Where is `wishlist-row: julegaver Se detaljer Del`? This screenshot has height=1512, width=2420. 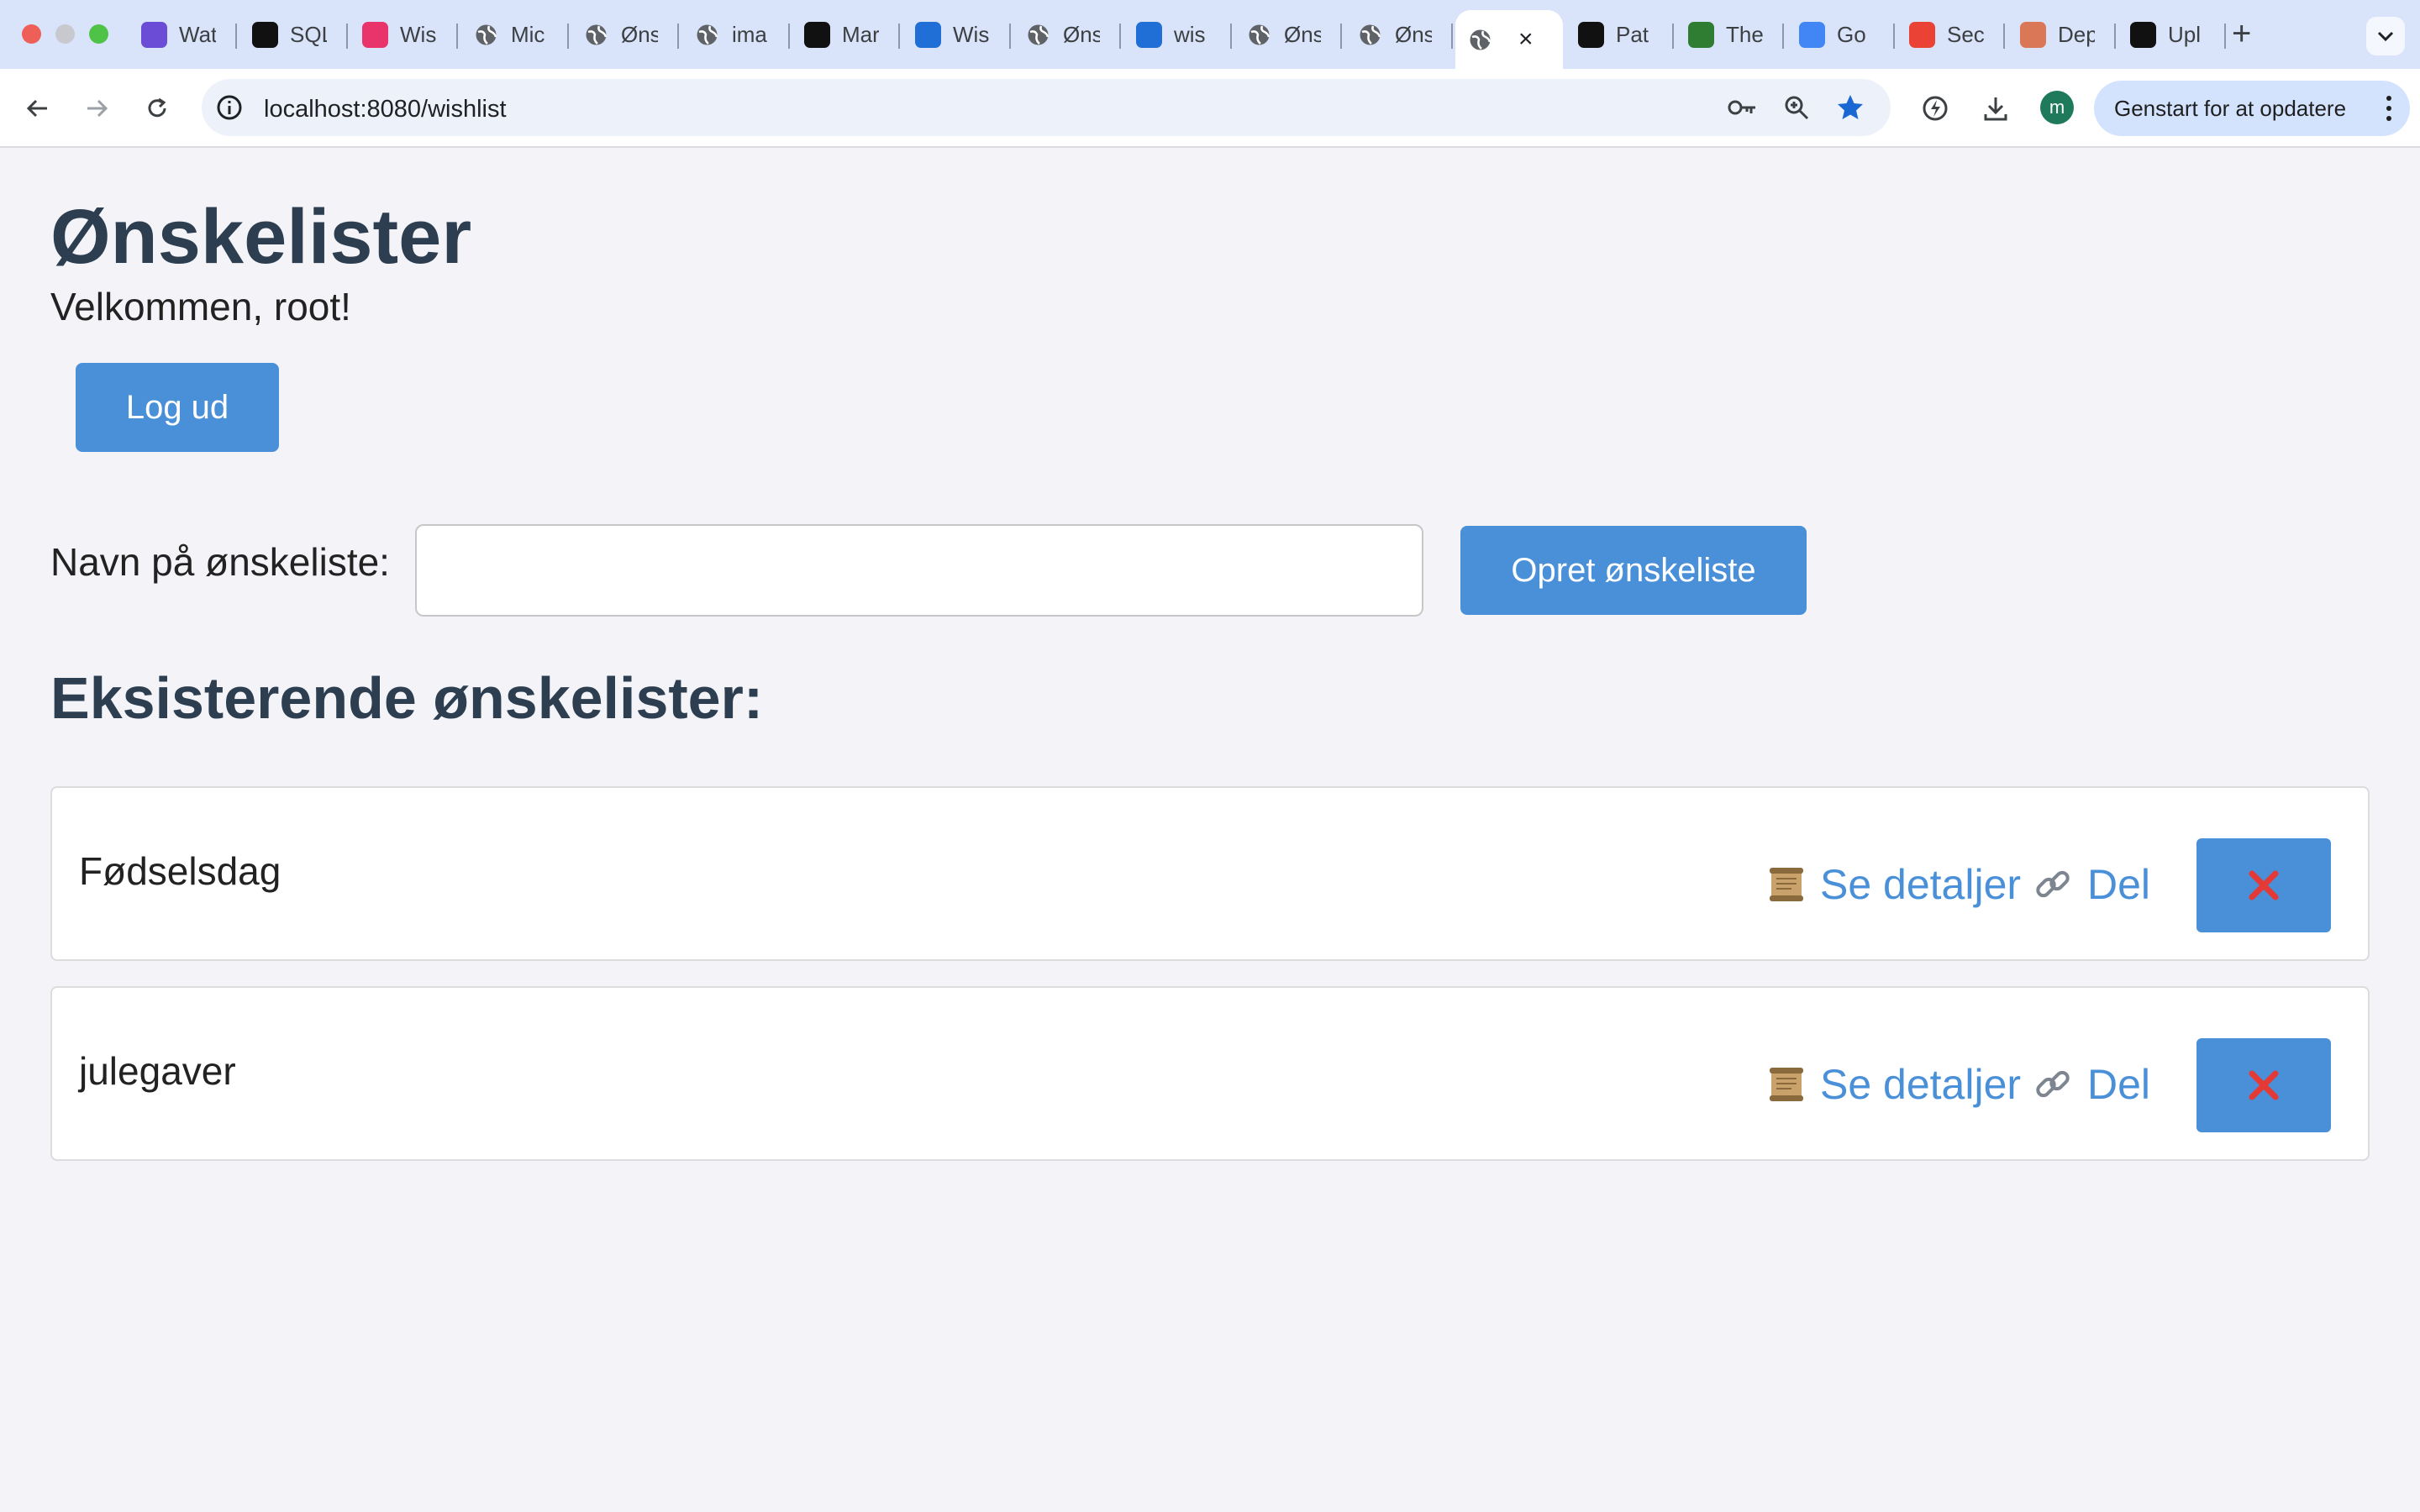
wishlist-row: julegaver Se detaljer Del is located at coordinates (1210, 1073).